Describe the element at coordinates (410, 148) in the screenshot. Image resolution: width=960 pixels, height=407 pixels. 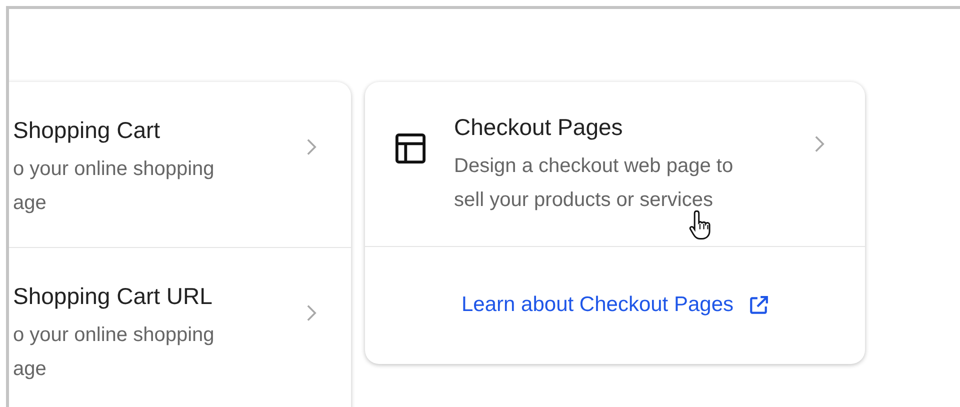
I see `layout-icon` at that location.